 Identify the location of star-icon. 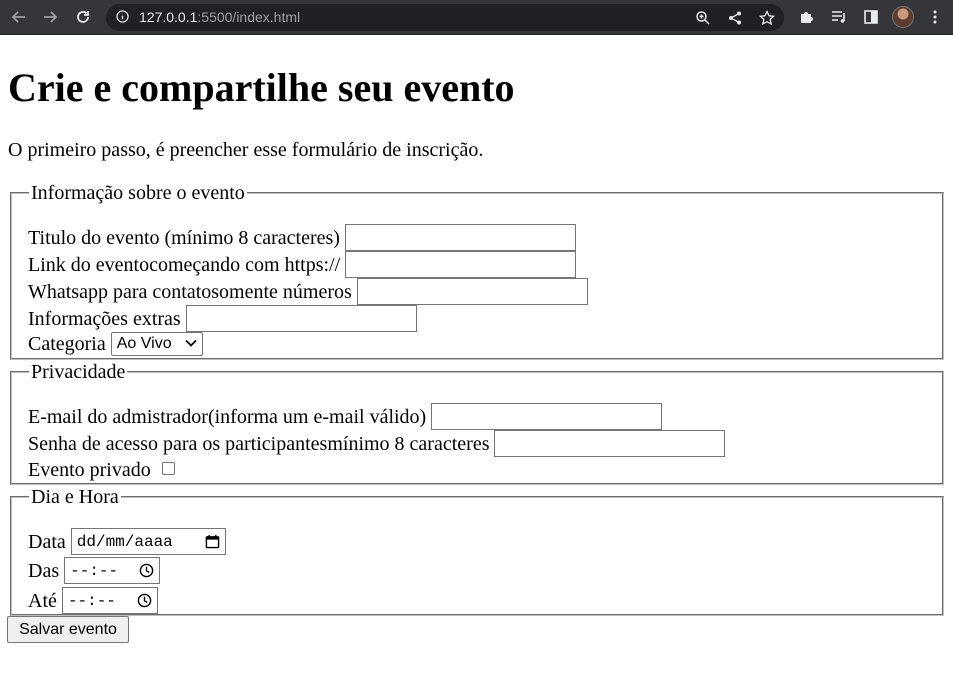
(767, 18).